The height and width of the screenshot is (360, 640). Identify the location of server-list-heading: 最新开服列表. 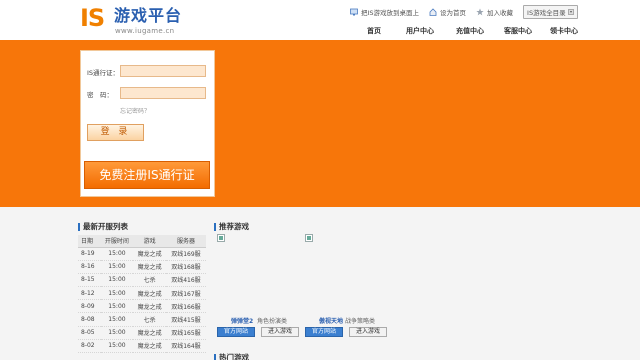
(103, 226).